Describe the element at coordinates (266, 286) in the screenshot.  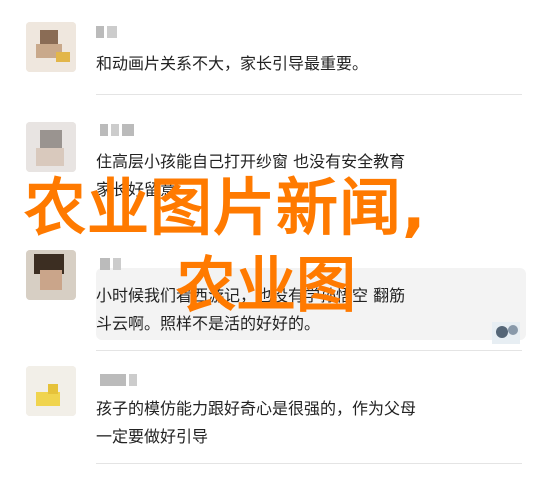
I see `overlay-subtitle: 农业图` at that location.